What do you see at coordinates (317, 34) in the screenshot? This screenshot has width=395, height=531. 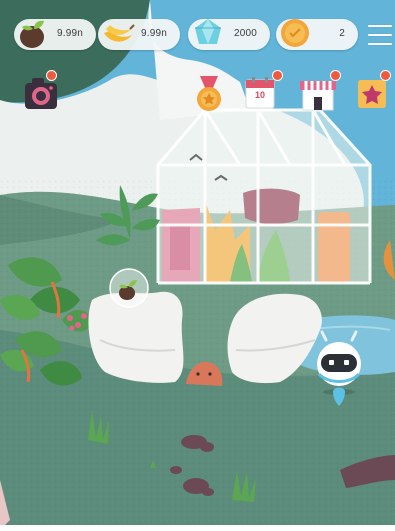 I see `coin-counter: 2` at bounding box center [317, 34].